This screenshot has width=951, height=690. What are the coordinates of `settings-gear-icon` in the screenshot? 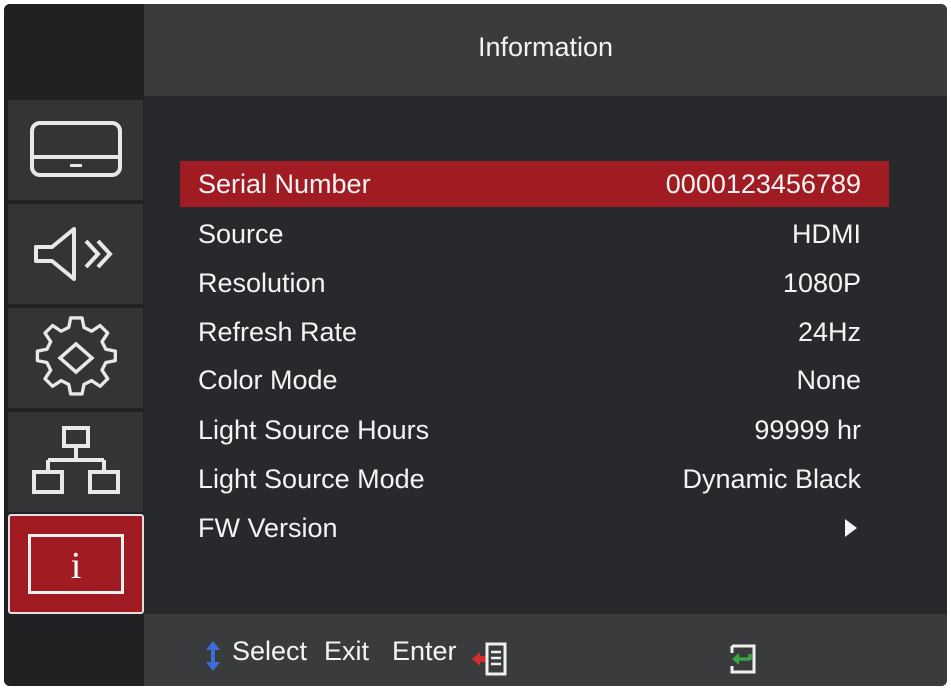 It's located at (76, 356).